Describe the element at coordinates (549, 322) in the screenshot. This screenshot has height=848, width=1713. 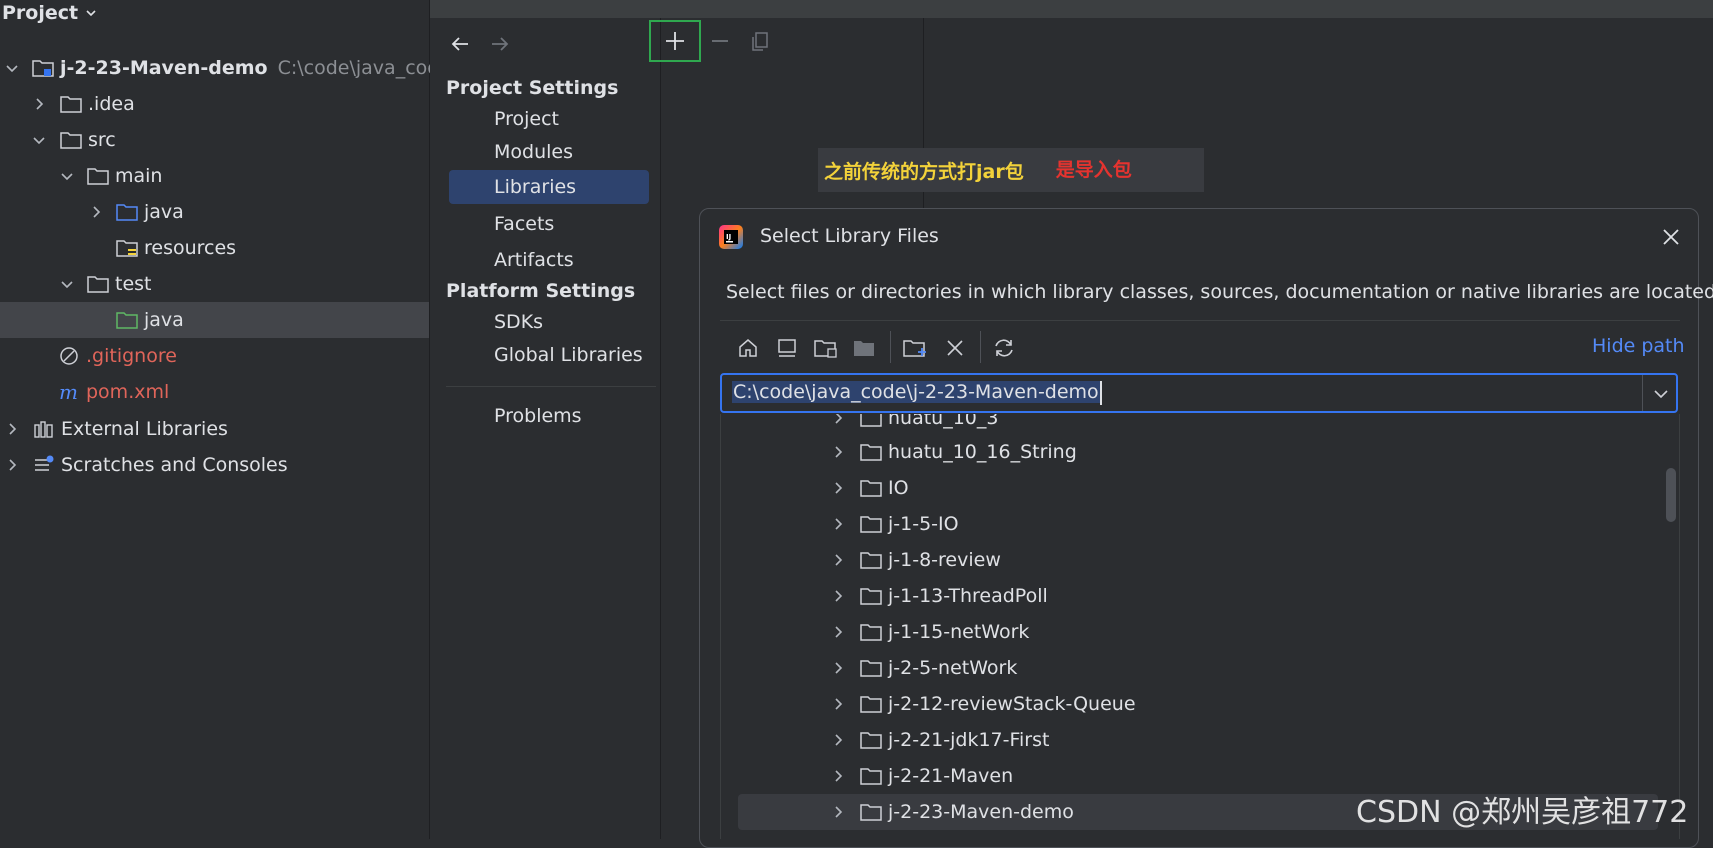
I see `settings-item-sdks: SDKs` at that location.